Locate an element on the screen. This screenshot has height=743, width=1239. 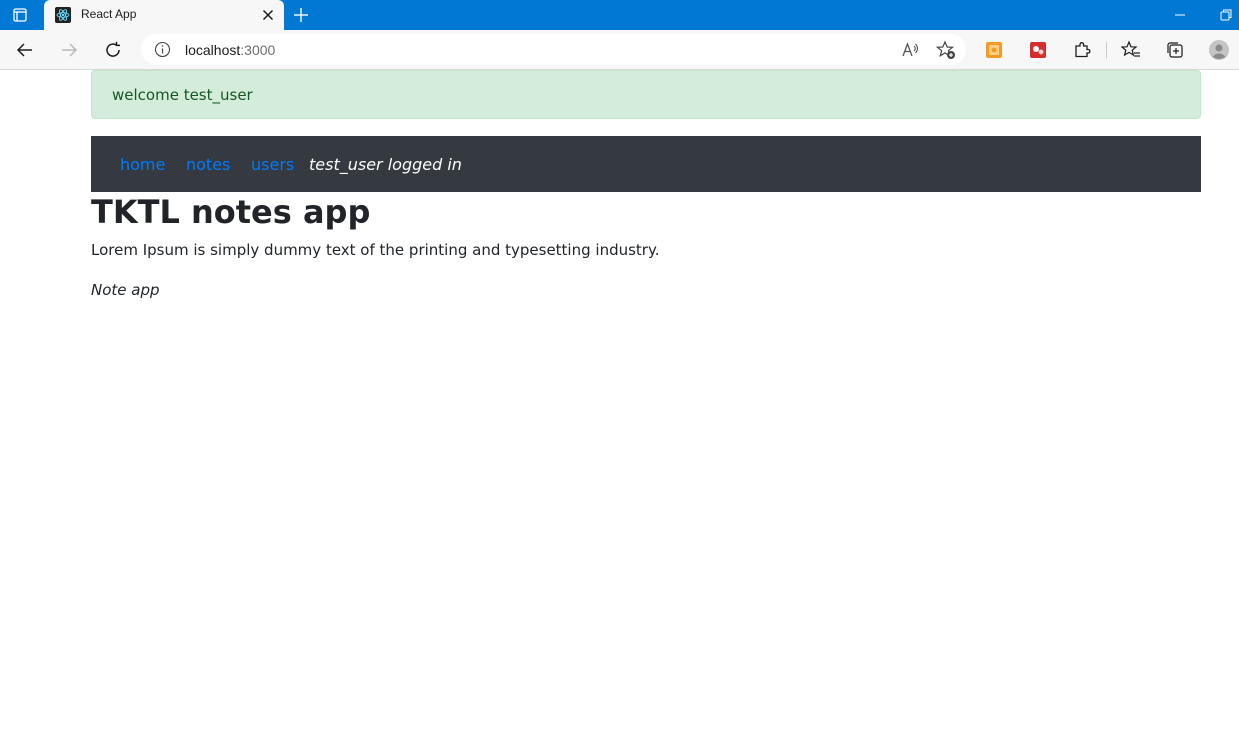
toolbar-separator is located at coordinates (1106, 50).